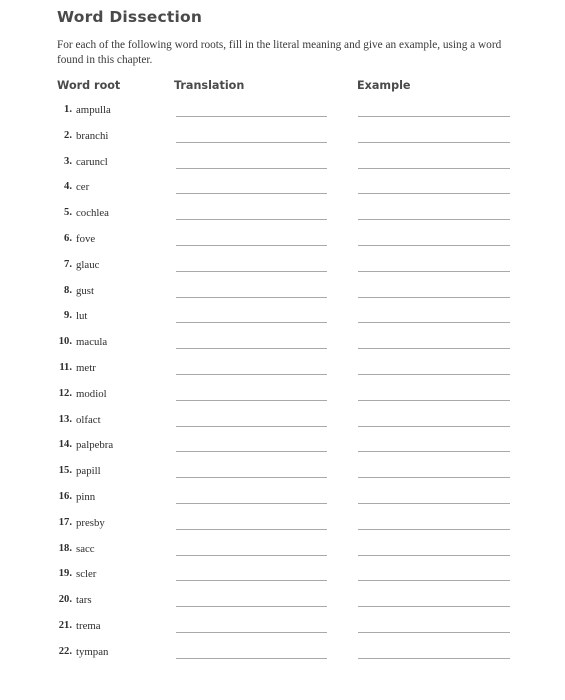  What do you see at coordinates (68, 264) in the screenshot?
I see `row-number: 7.` at bounding box center [68, 264].